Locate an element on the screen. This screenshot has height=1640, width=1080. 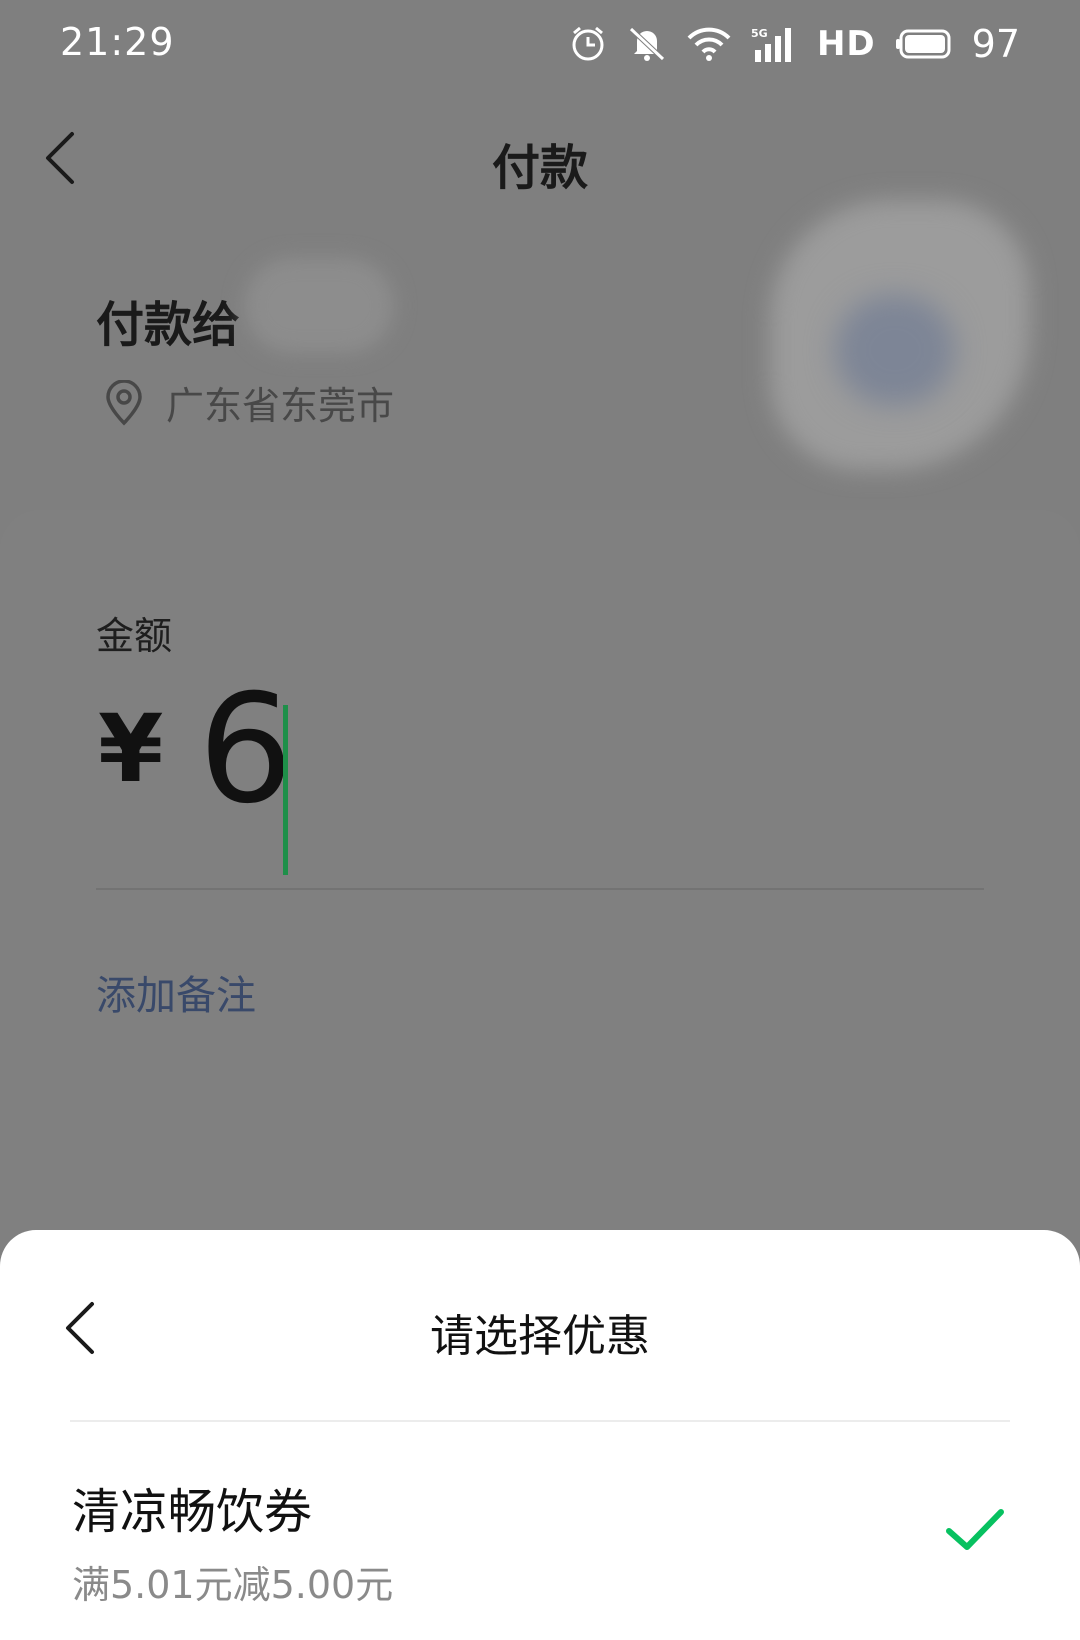
alarm-icon is located at coordinates (588, 43).